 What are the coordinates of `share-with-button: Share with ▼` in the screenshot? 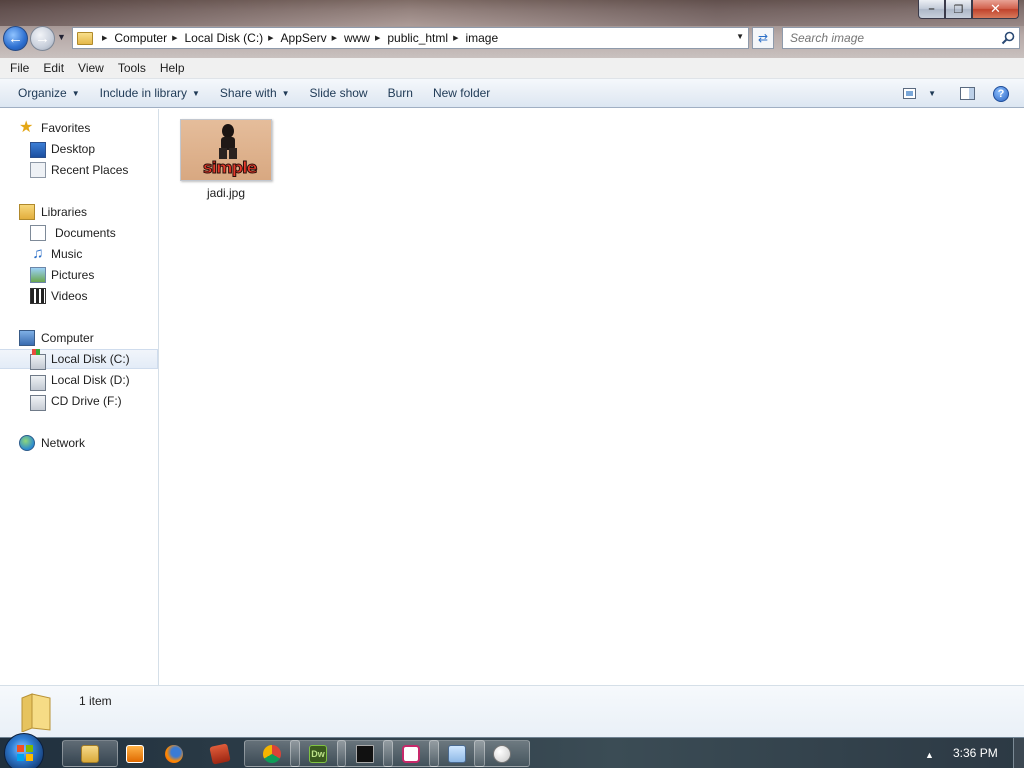 It's located at (255, 93).